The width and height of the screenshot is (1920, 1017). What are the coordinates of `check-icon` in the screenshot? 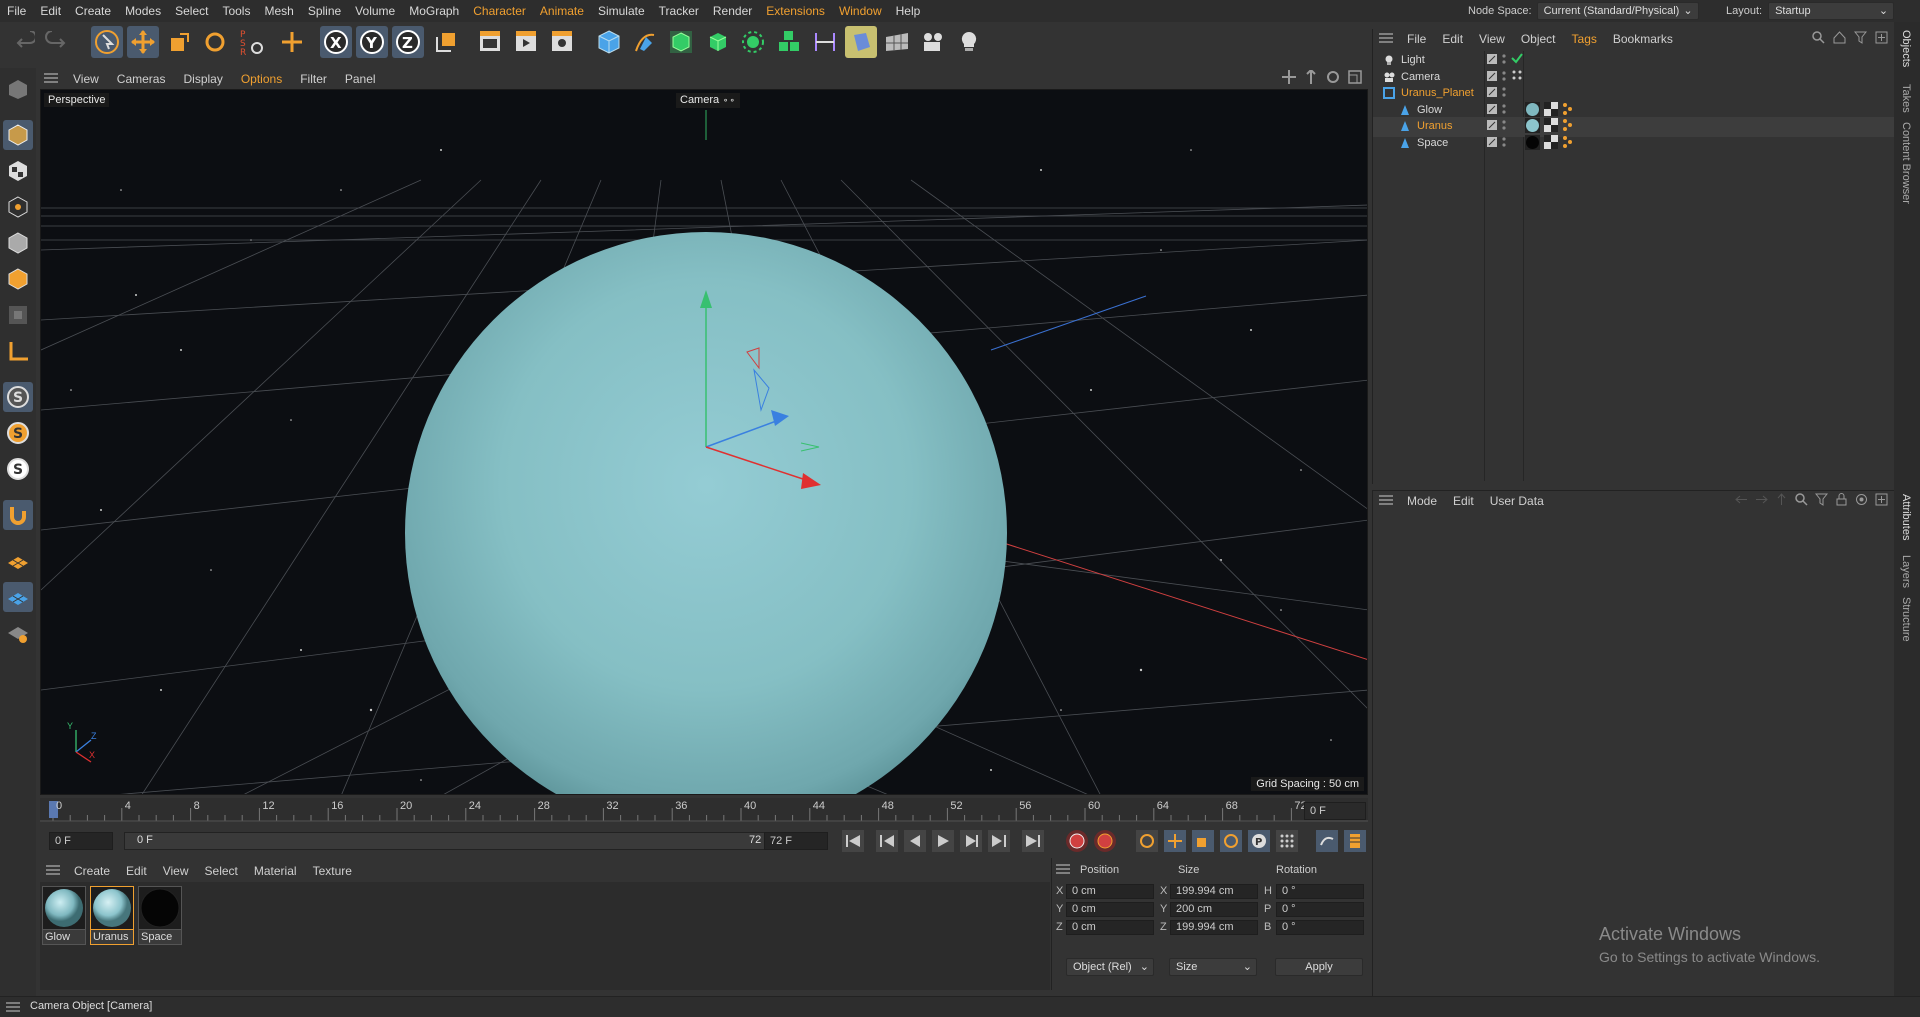 It's located at (1517, 59).